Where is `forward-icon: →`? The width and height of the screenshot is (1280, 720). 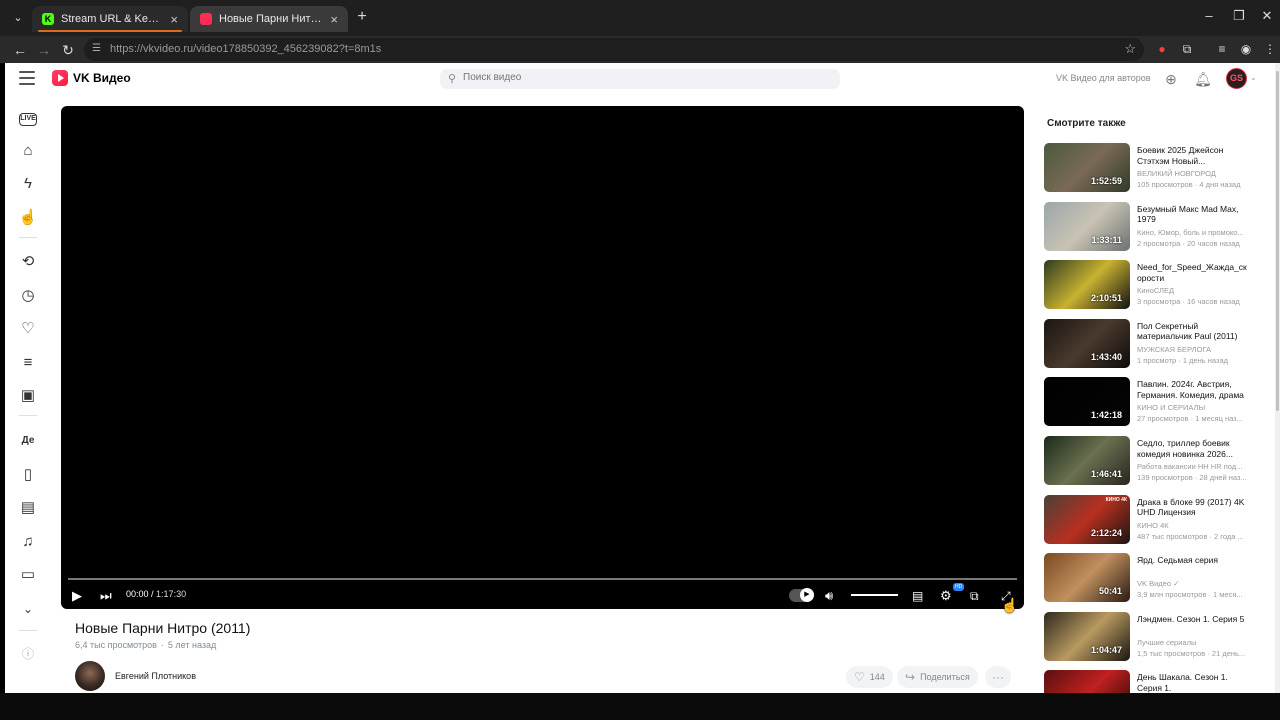 forward-icon: → is located at coordinates (44, 50).